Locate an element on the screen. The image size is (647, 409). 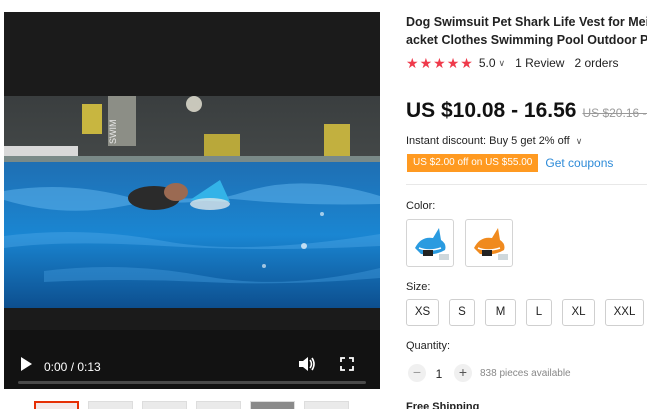
fullscreen-icon is located at coordinates (347, 364).